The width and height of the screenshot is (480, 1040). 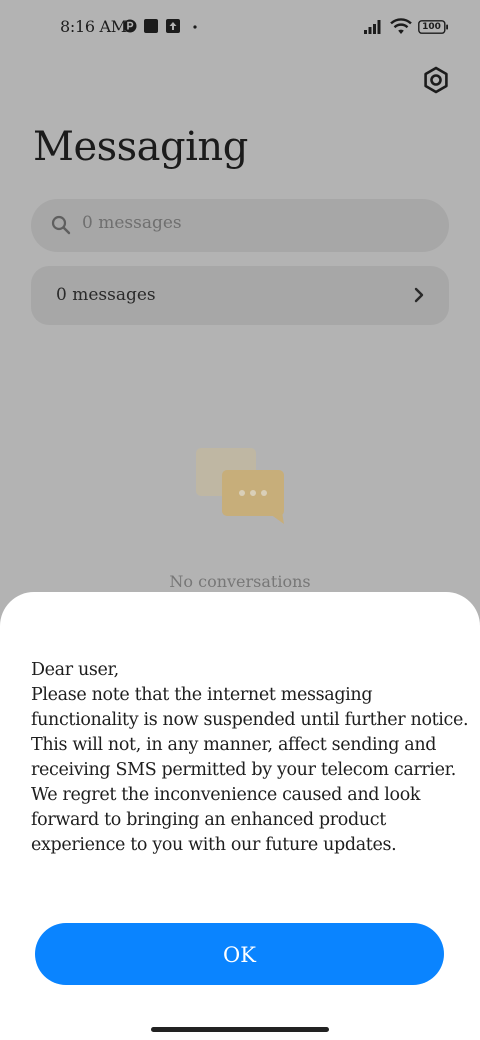 What do you see at coordinates (239, 954) in the screenshot?
I see `ok-button: OK` at bounding box center [239, 954].